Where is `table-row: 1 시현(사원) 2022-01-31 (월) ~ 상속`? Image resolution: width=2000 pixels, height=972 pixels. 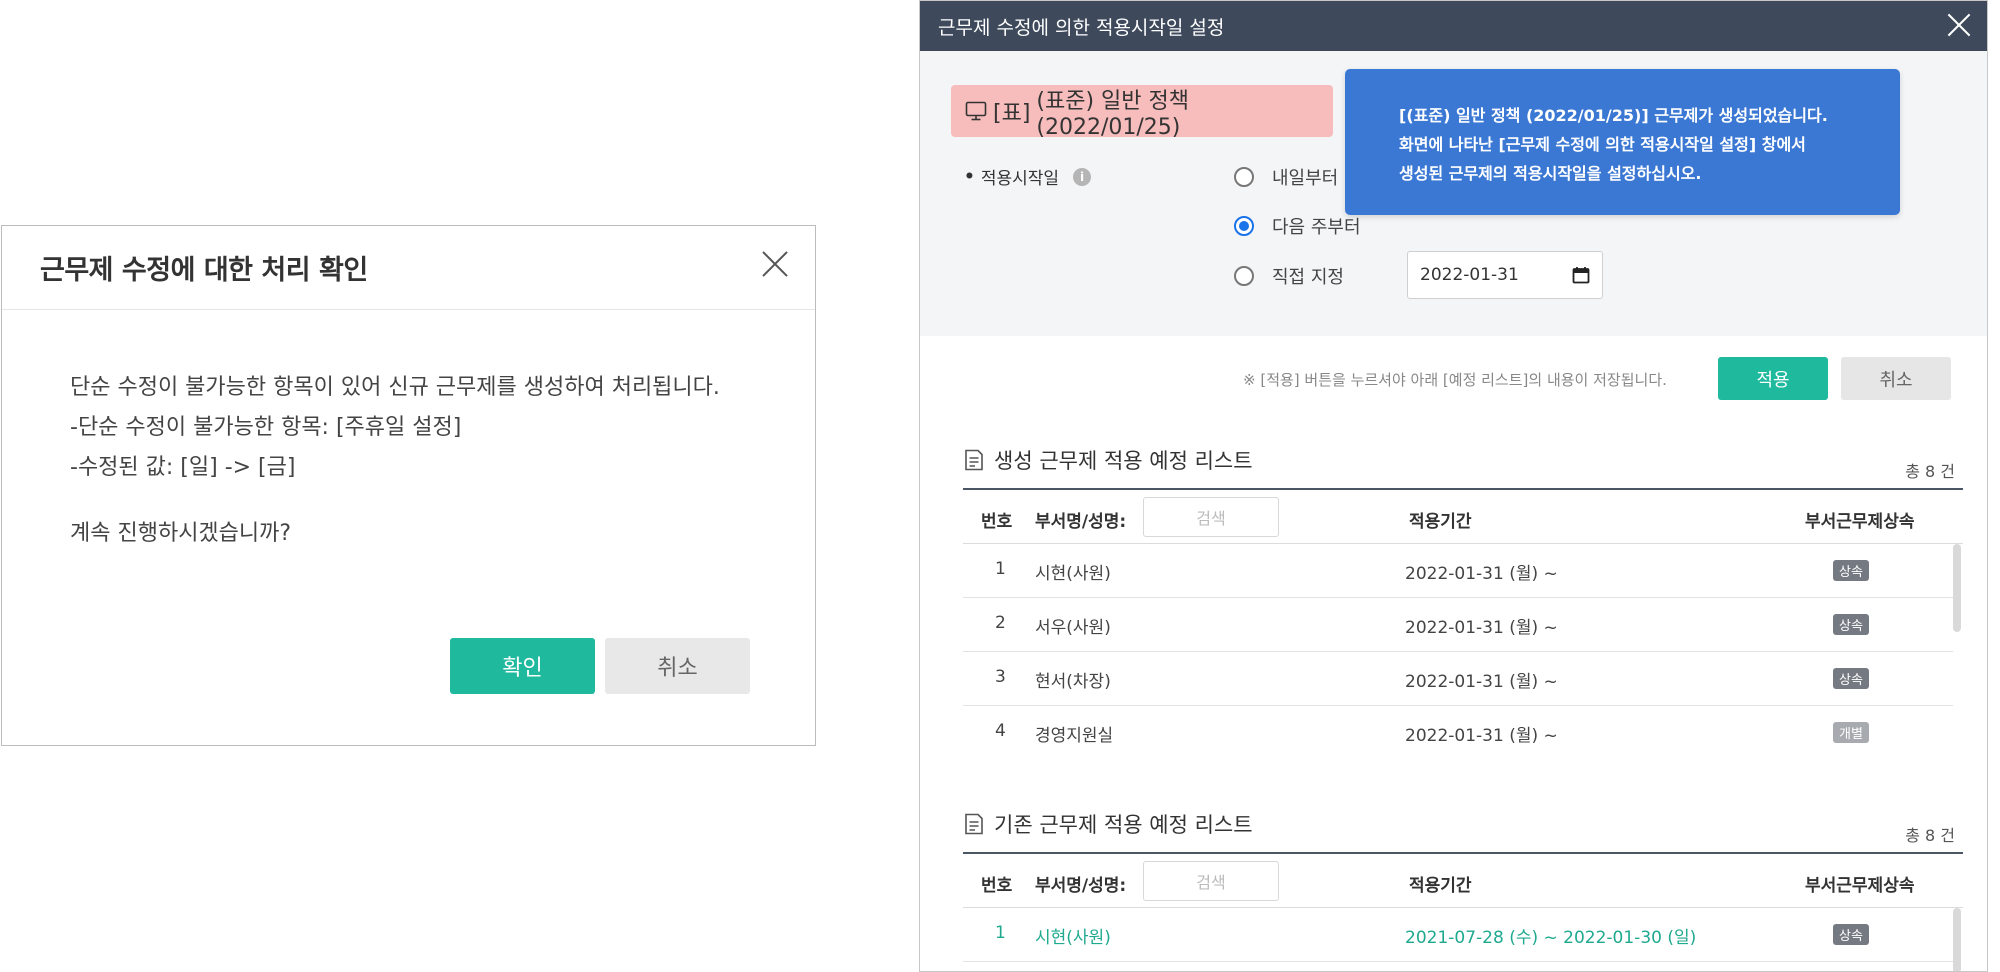
table-row: 1 시현(사원) 2022-01-31 (월) ~ 상속 is located at coordinates (1458, 571).